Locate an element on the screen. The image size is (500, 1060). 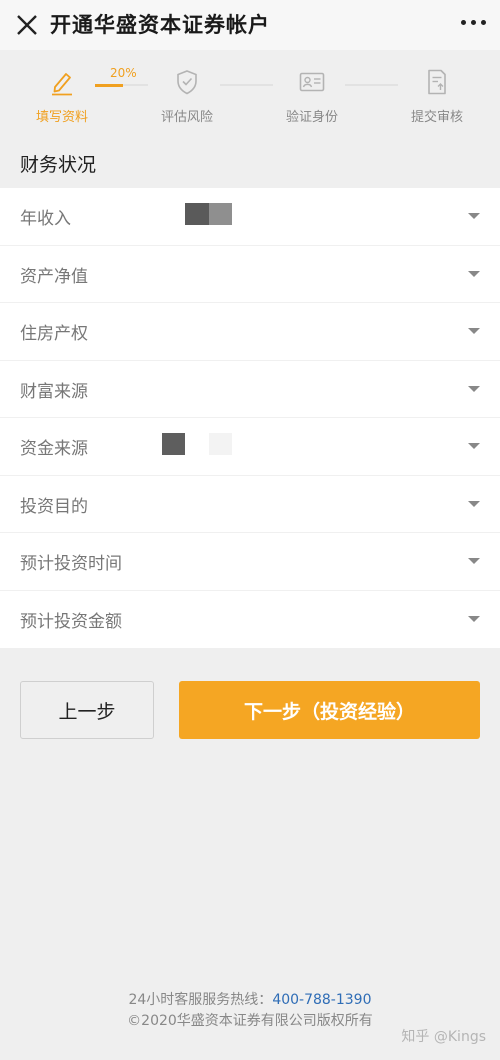
select-investment-period: 预计投资时间 is located at coordinates (250, 562).